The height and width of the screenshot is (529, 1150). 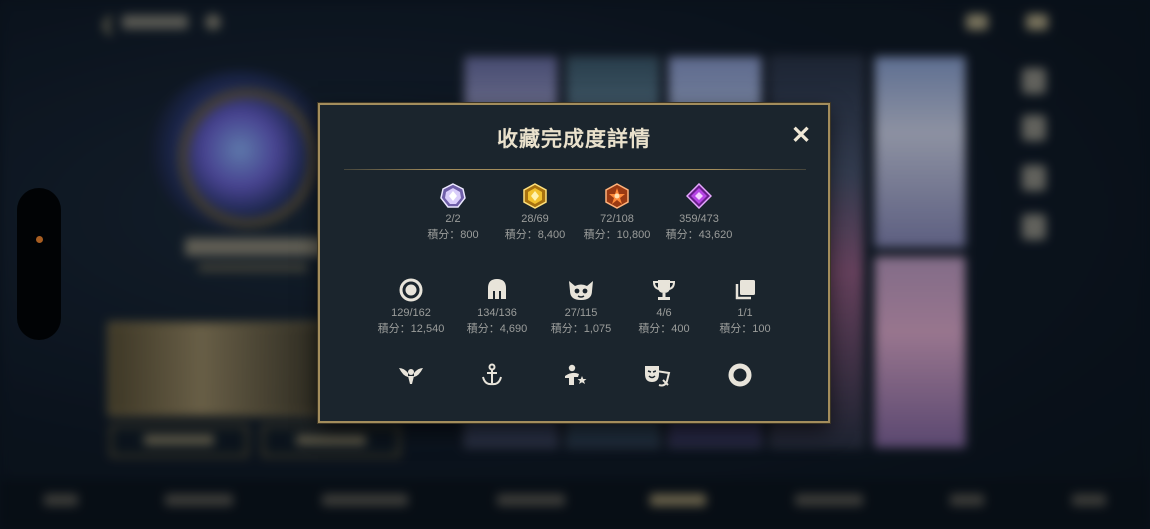 What do you see at coordinates (497, 313) in the screenshot?
I see `stat-count: 134/136` at bounding box center [497, 313].